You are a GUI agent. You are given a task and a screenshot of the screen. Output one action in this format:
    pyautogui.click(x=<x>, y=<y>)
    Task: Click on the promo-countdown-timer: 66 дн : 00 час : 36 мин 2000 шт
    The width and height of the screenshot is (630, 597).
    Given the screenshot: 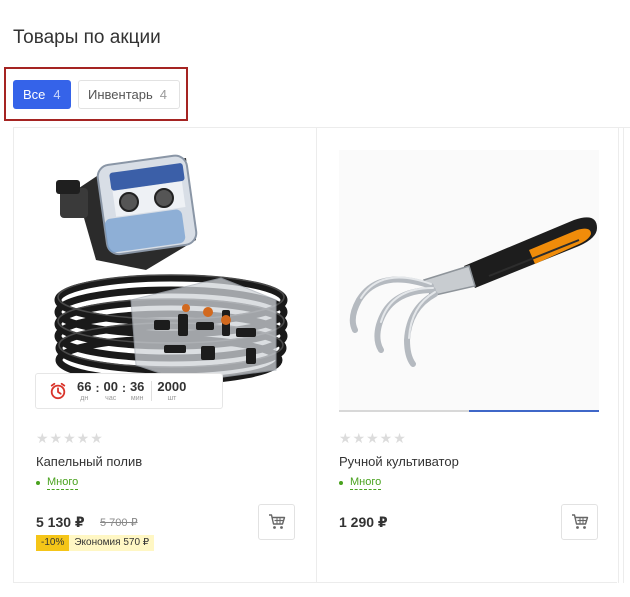 What is the action you would take?
    pyautogui.click(x=129, y=391)
    